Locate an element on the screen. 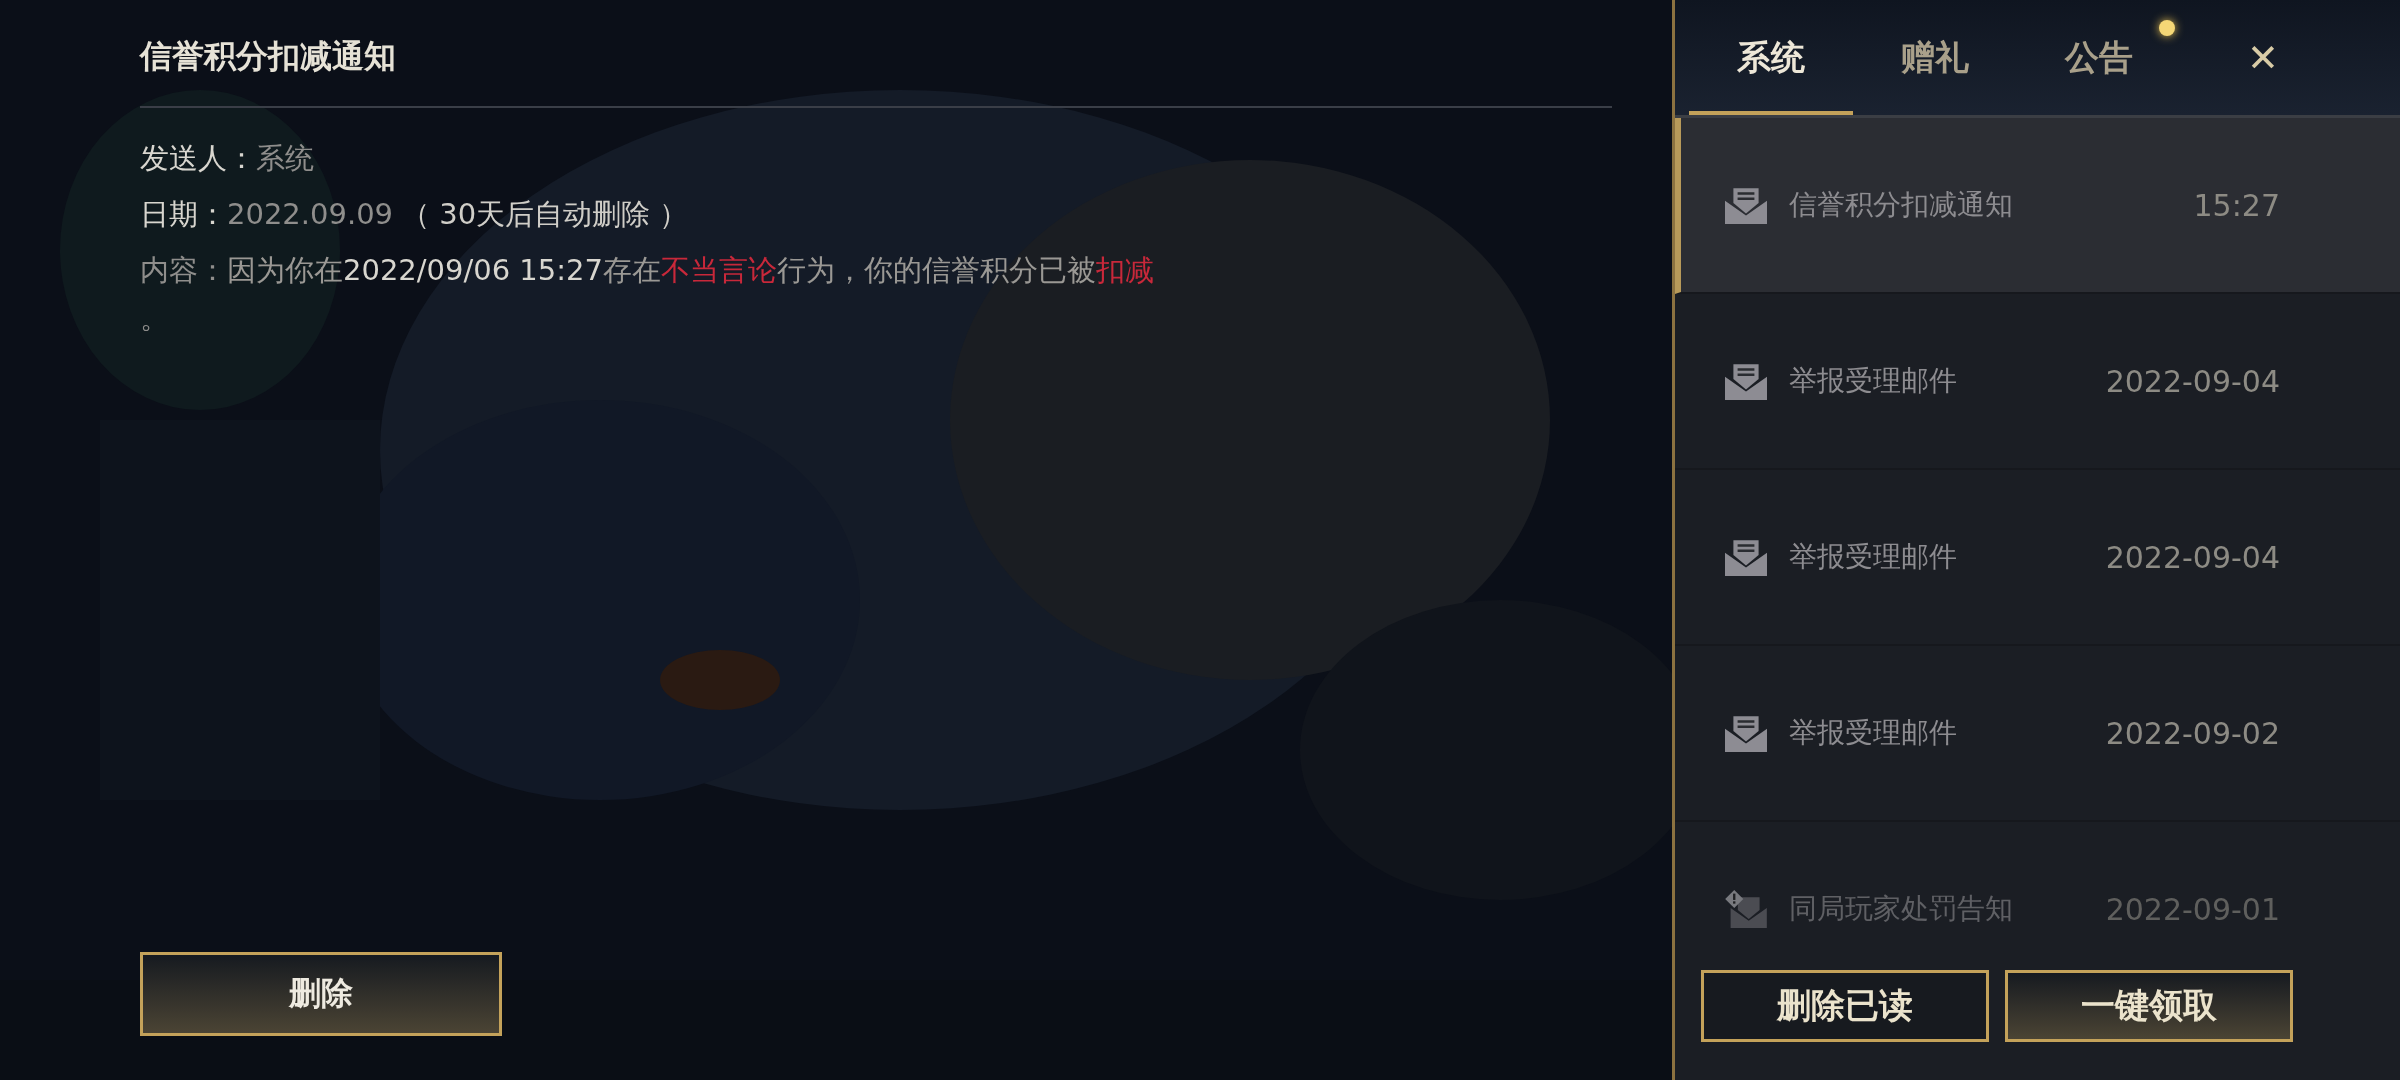 The width and height of the screenshot is (2400, 1080). tab: 公告 is located at coordinates (2099, 57).